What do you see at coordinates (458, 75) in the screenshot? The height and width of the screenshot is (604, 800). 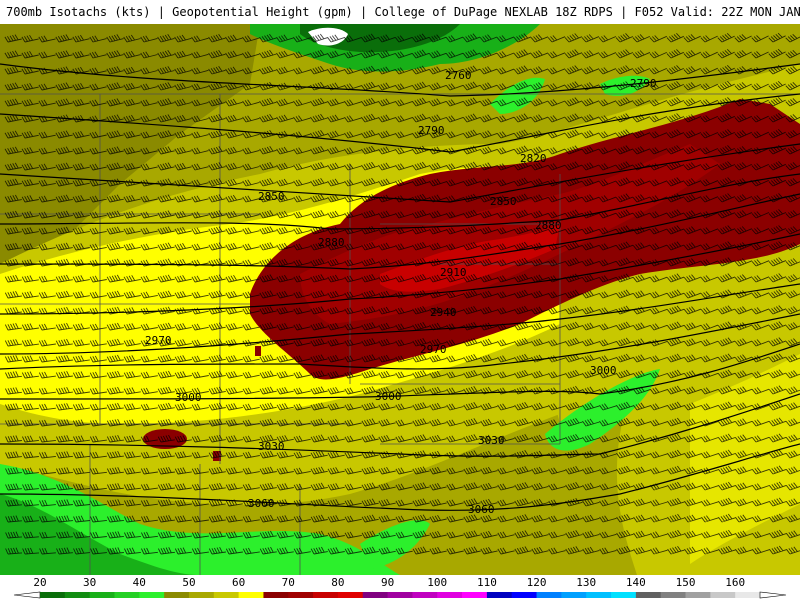 I see `contour-label: 2760` at bounding box center [458, 75].